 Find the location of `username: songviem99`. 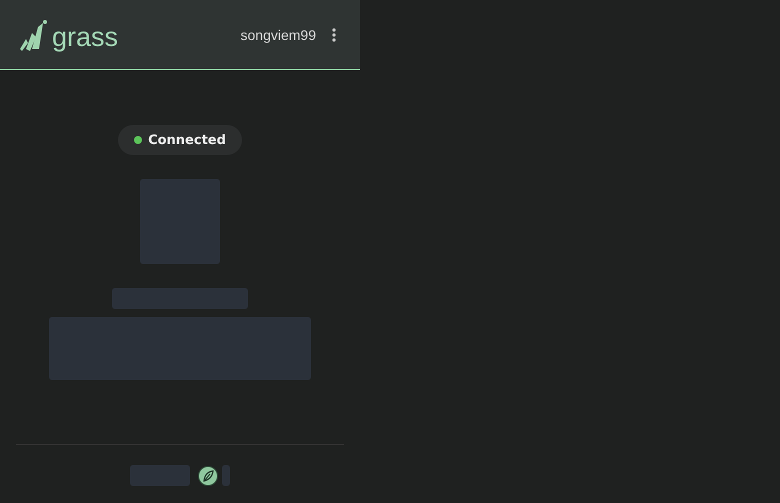

username: songviem99 is located at coordinates (278, 34).